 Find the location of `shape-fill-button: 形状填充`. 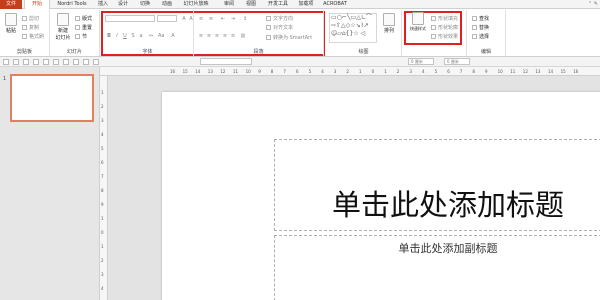

shape-fill-button: 形状填充 is located at coordinates (444, 18).